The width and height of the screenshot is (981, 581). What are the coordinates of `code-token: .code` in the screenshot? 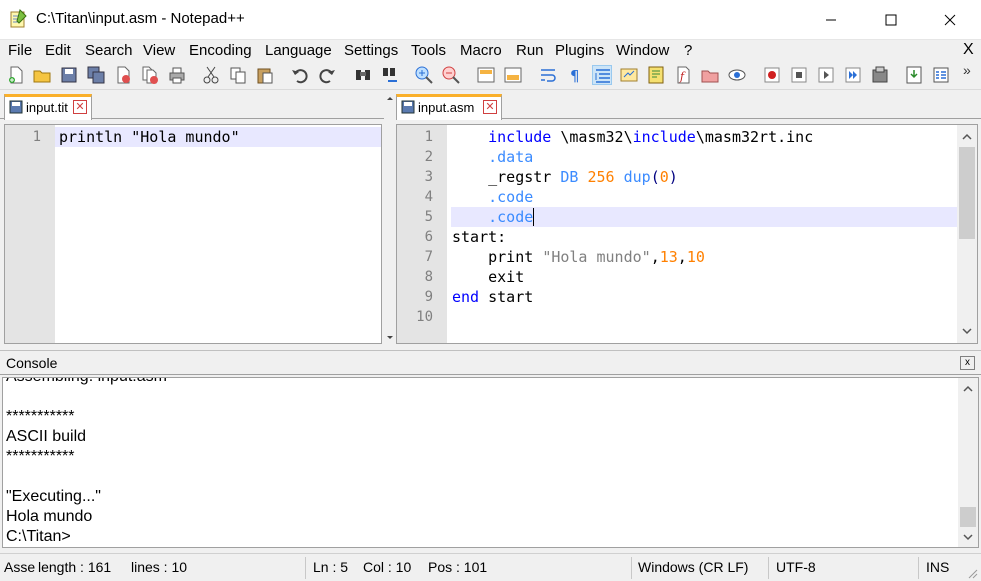 It's located at (511, 197).